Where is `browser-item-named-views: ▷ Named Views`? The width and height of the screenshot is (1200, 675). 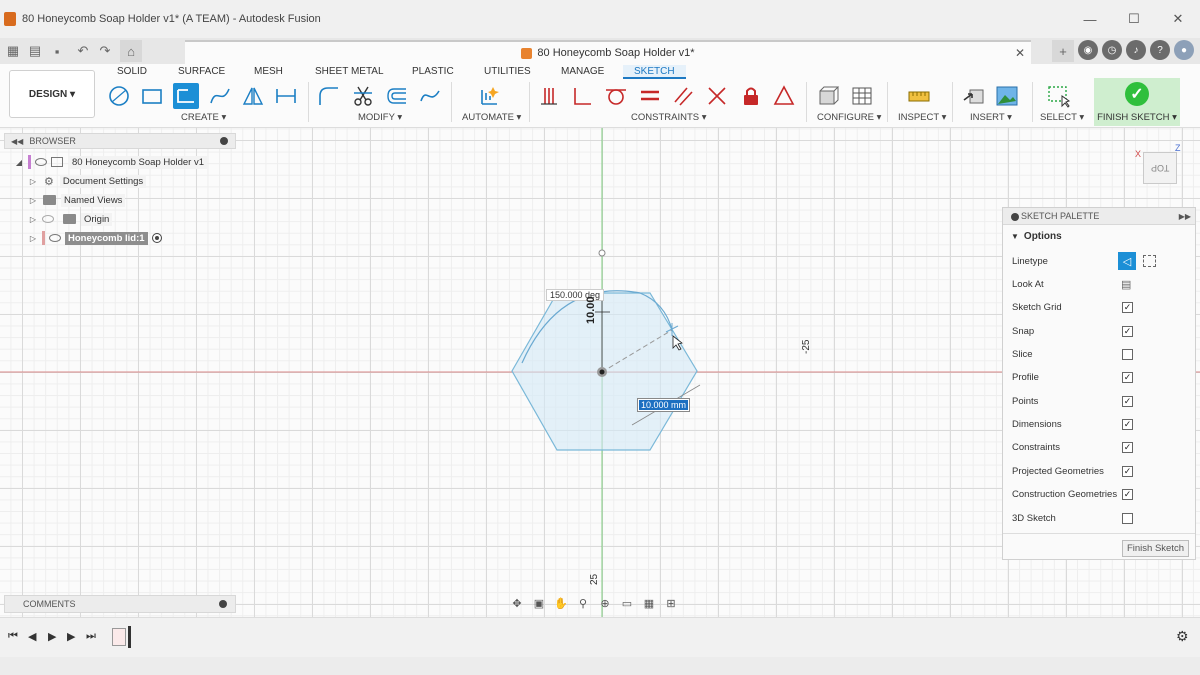
browser-item-named-views: ▷ Named Views is located at coordinates (77, 200).